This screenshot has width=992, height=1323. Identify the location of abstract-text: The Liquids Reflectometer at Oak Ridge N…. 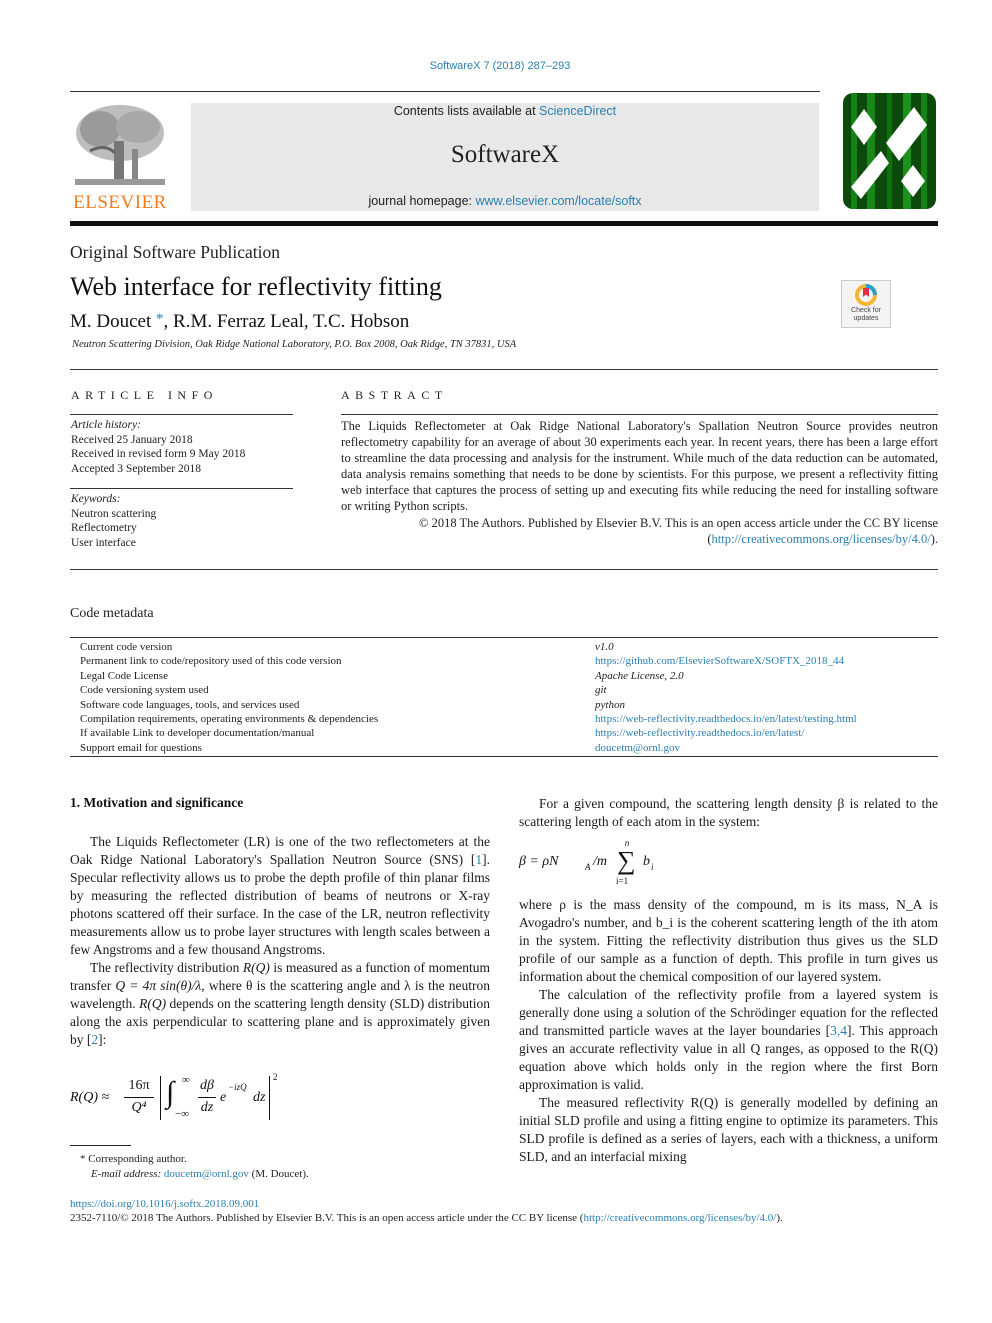
(639, 466).